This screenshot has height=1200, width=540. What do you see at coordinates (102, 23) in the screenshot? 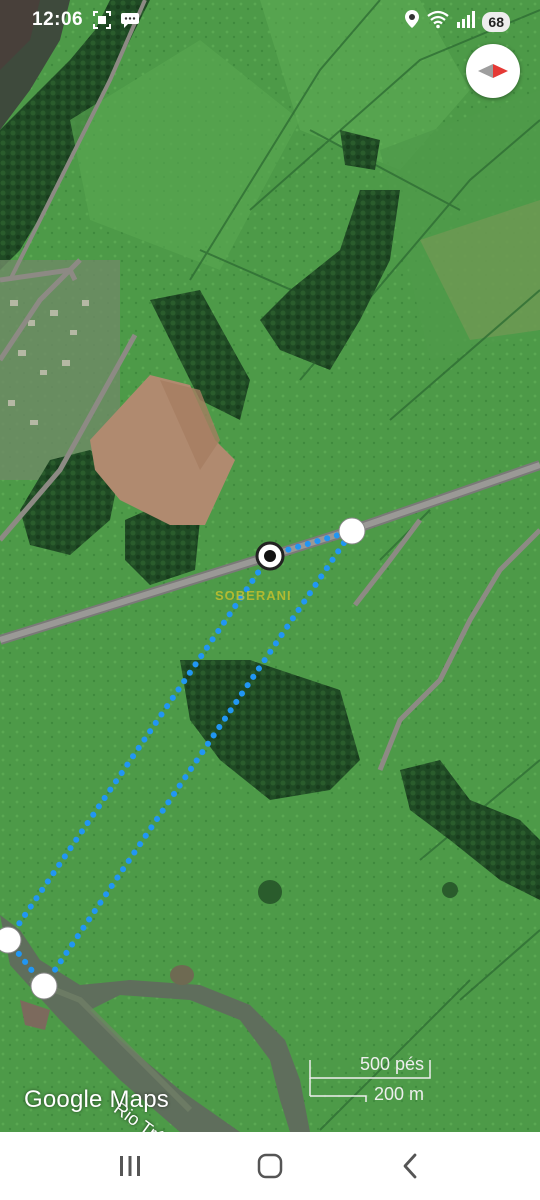
I see `screenshot-icon` at bounding box center [102, 23].